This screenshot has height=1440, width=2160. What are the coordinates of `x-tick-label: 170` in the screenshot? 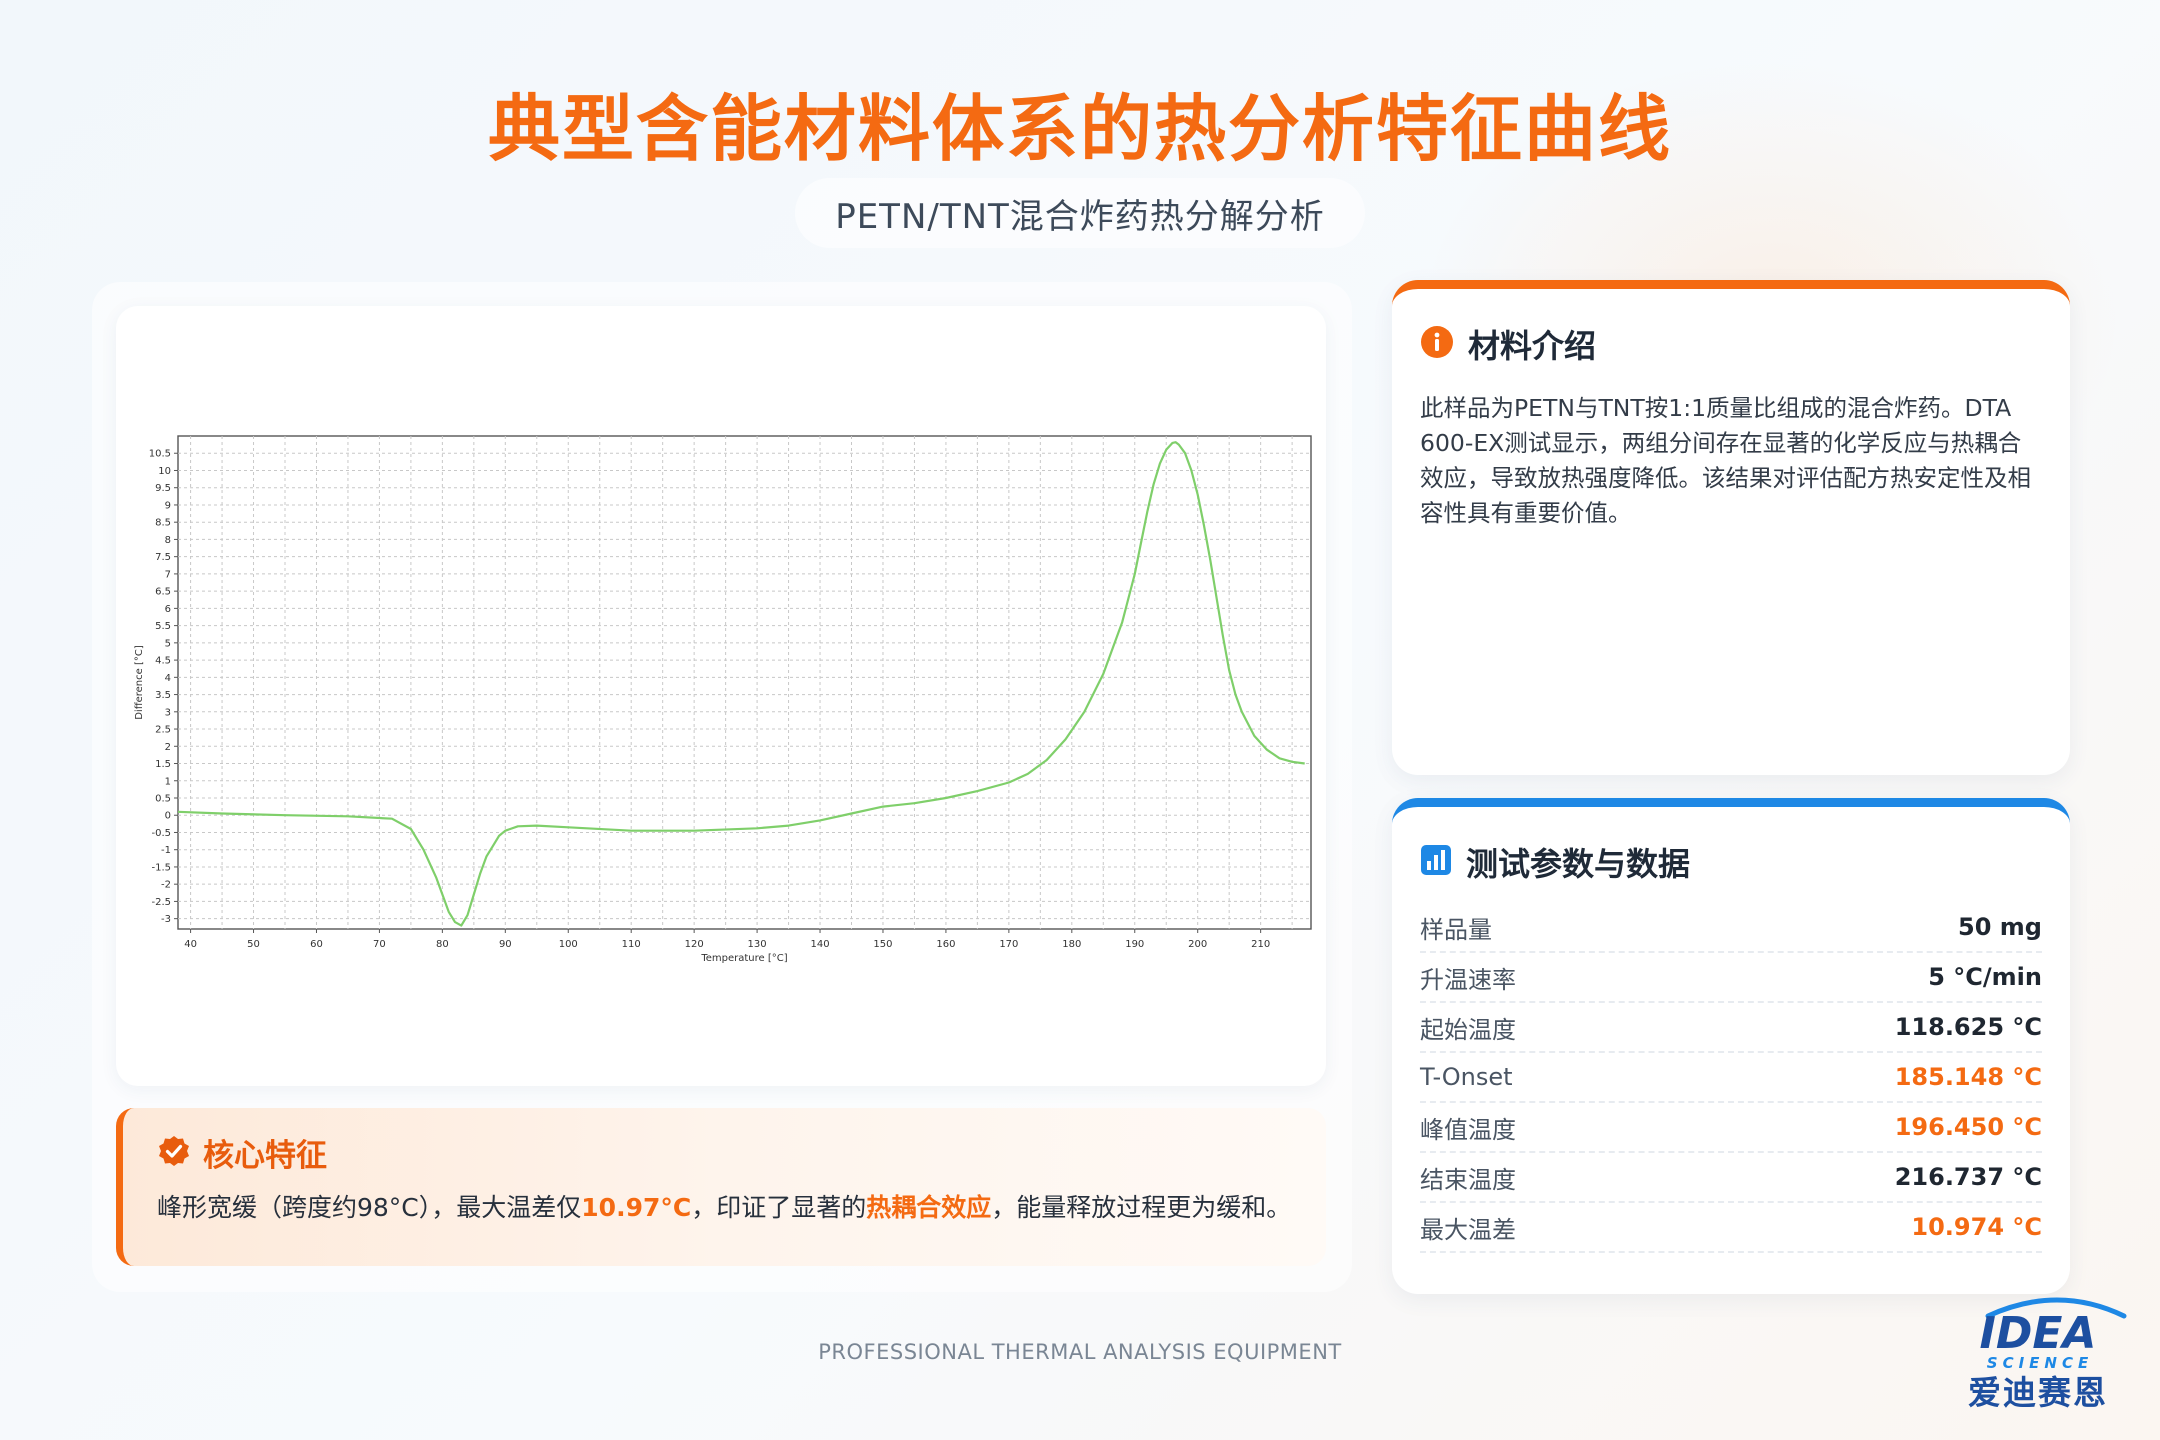 It's located at (1008, 944).